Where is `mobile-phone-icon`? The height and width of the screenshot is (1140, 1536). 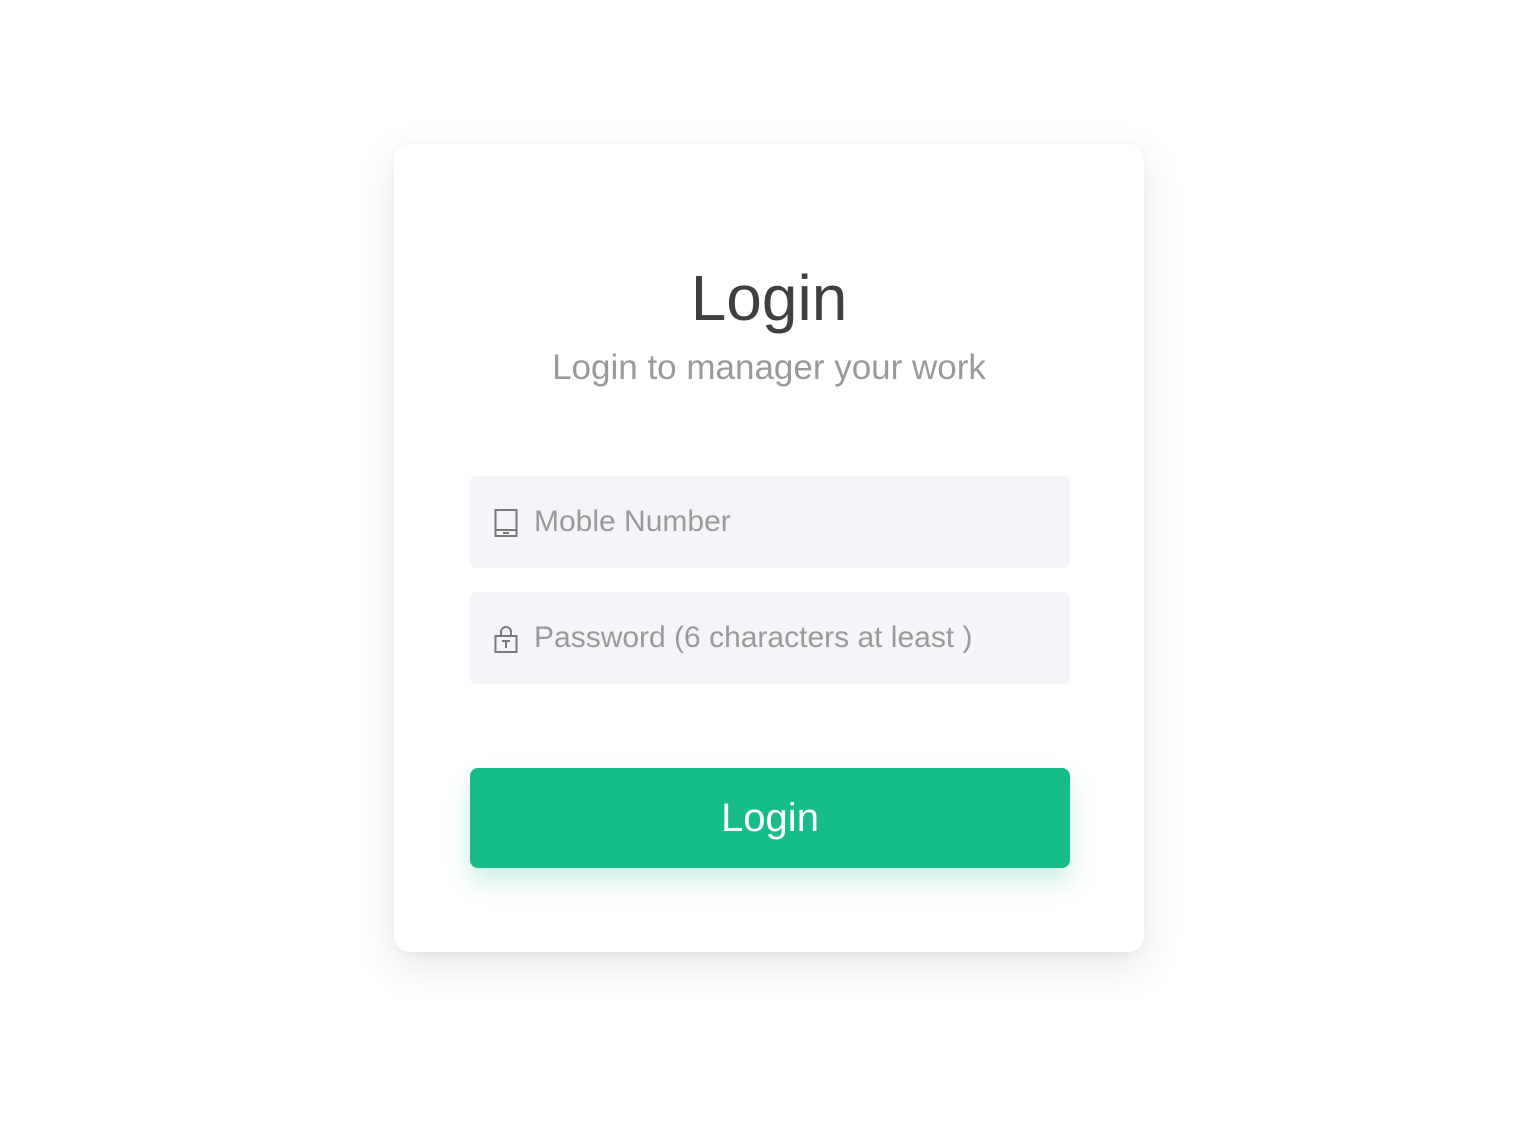 mobile-phone-icon is located at coordinates (506, 523).